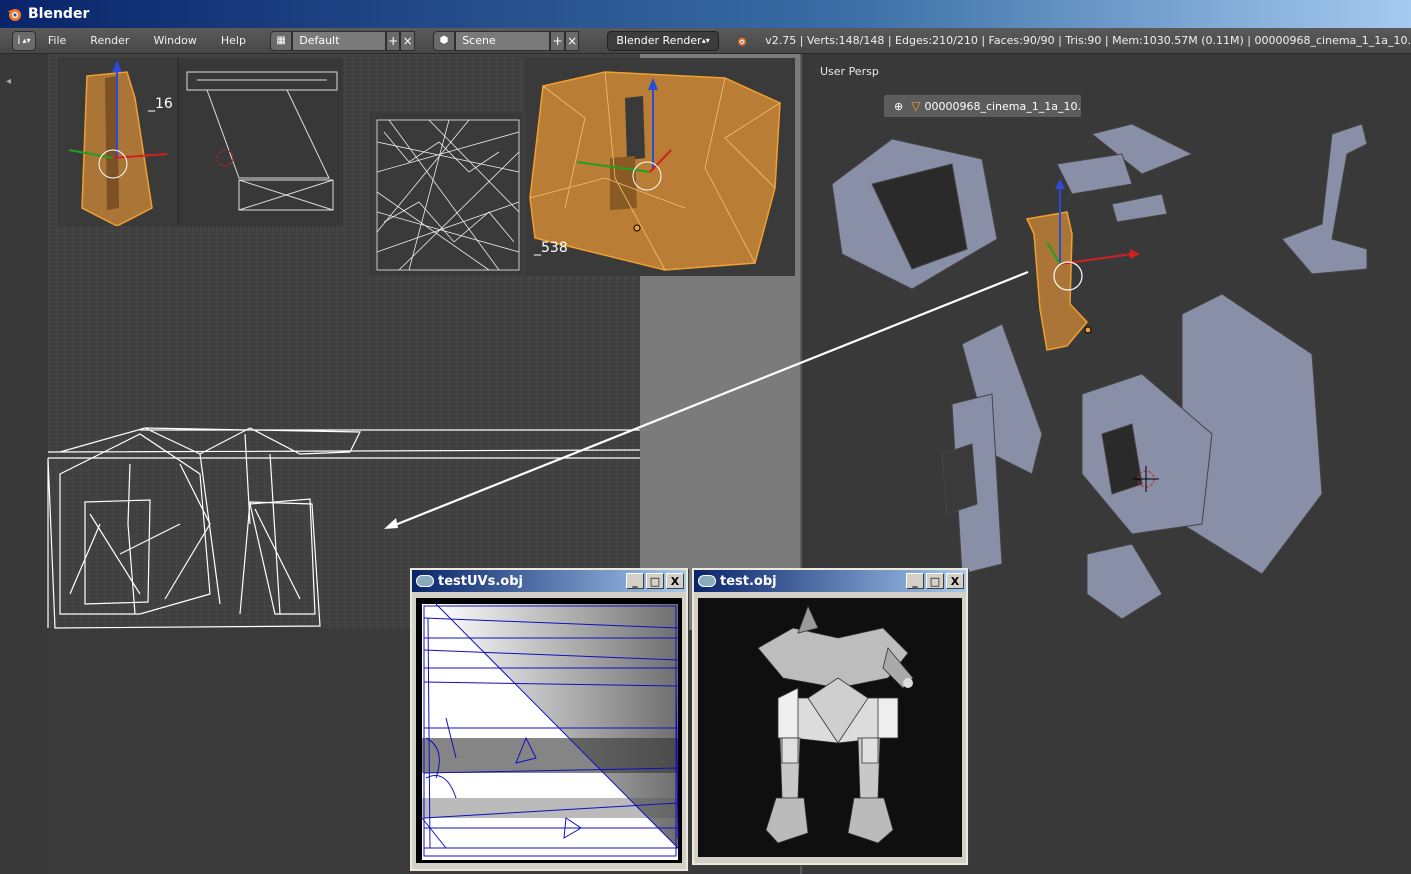 The height and width of the screenshot is (874, 1411). I want to click on annotation-arrow-line, so click(709, 399).